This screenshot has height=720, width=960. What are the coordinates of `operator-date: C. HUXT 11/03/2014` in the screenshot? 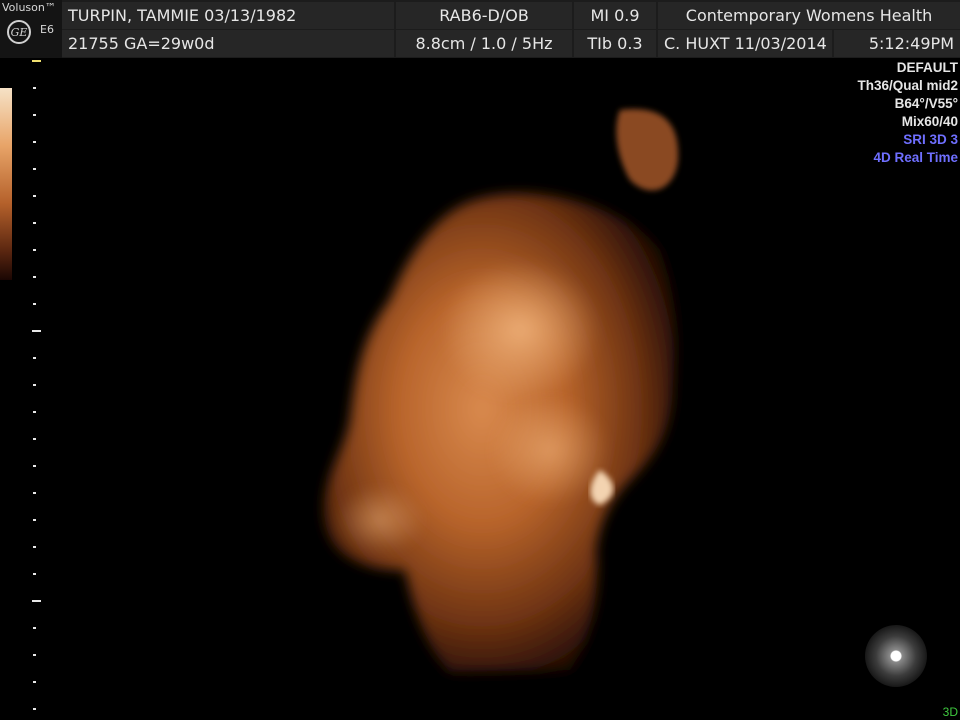 It's located at (745, 43).